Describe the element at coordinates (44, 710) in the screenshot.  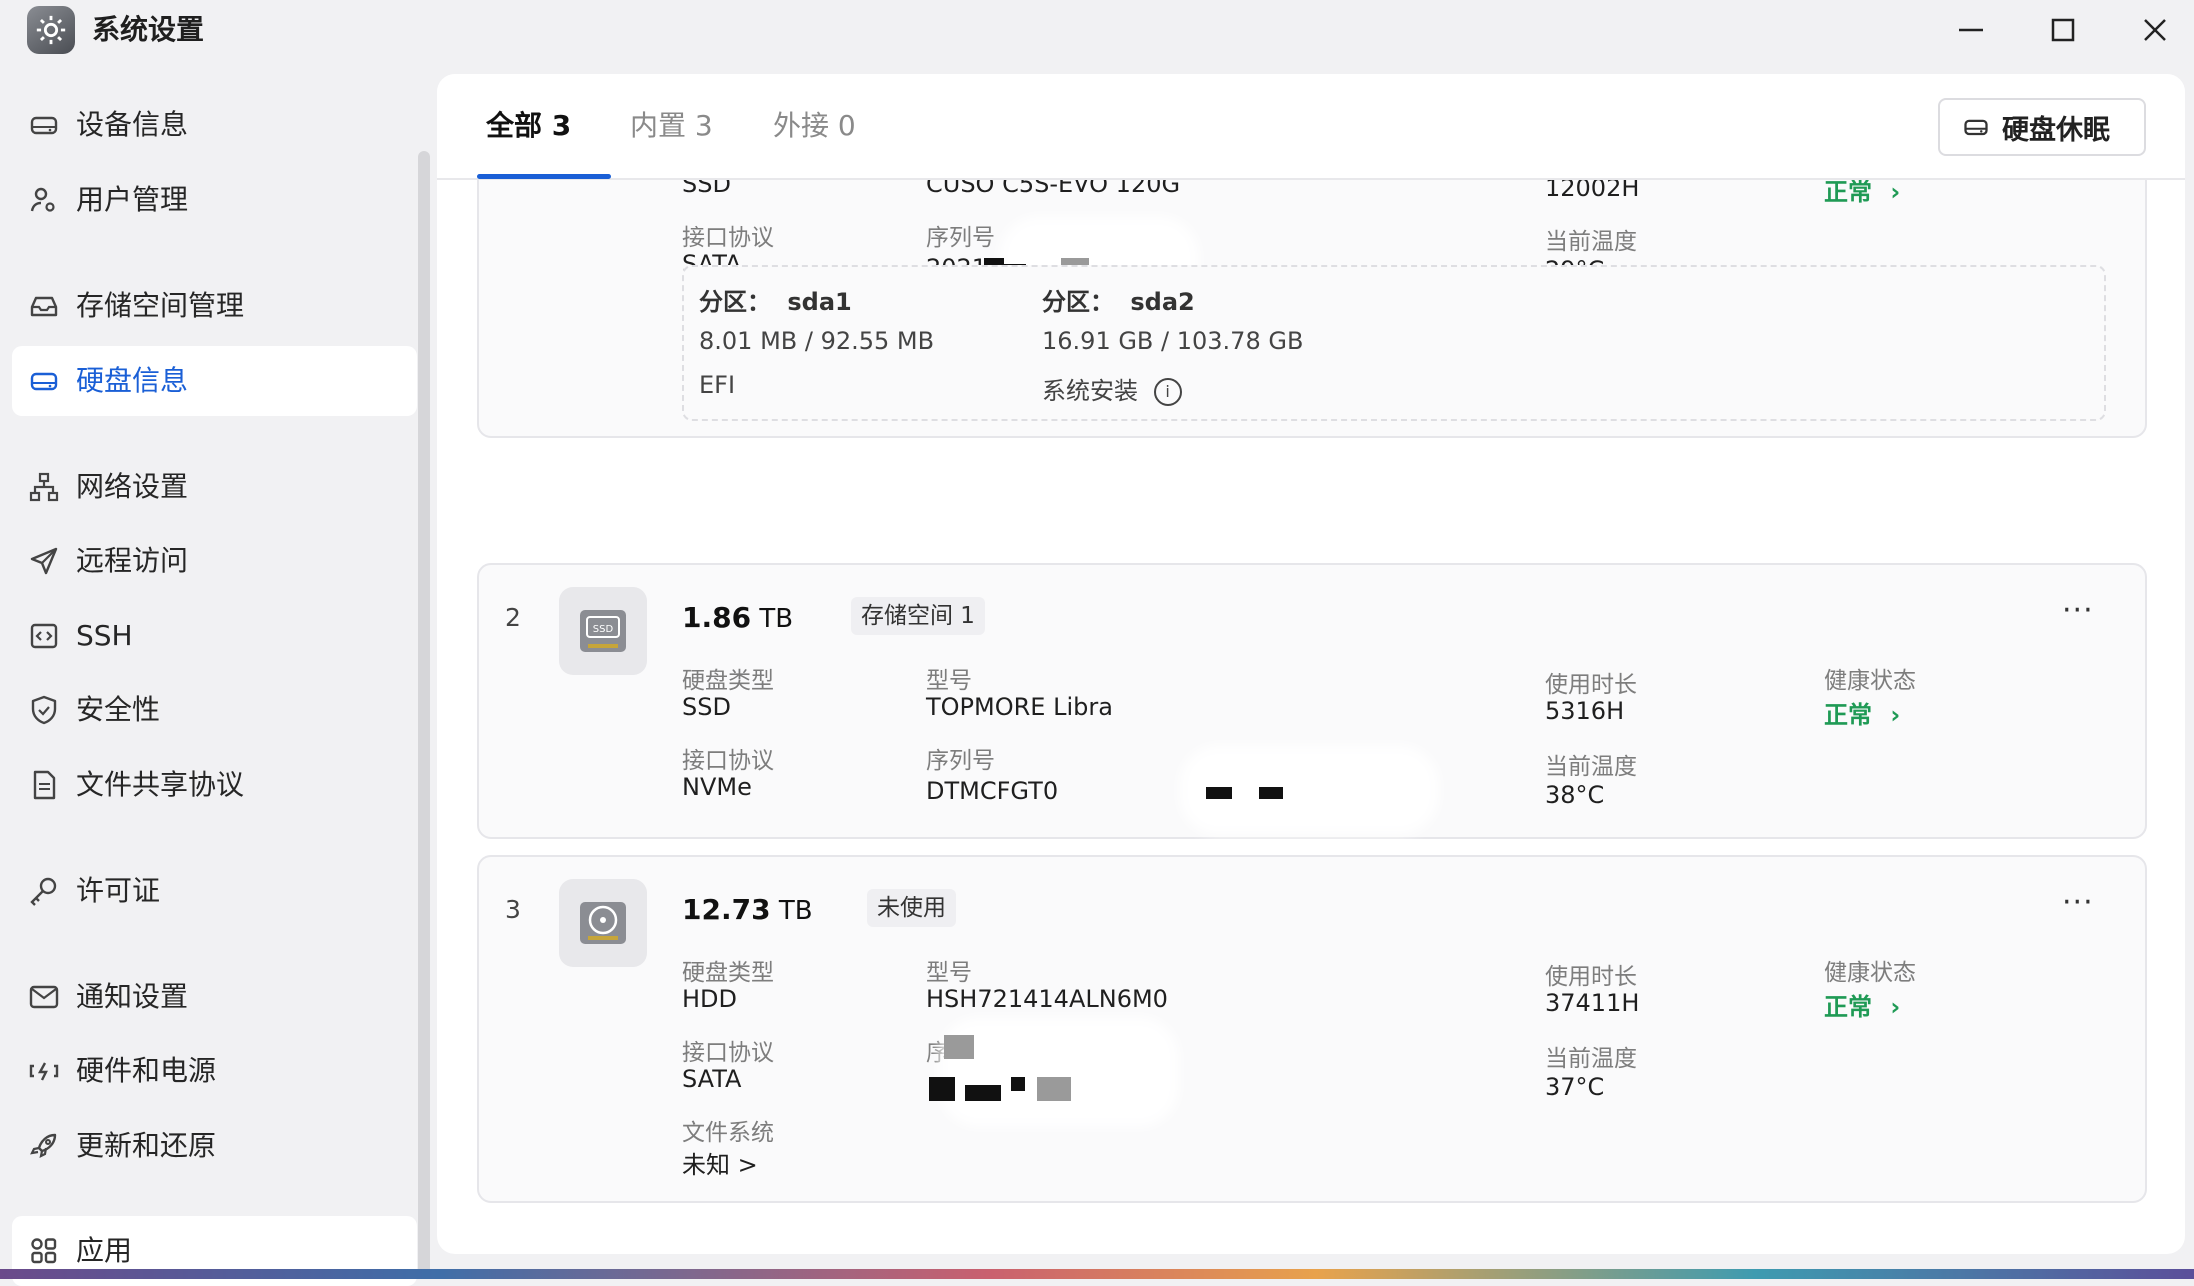
I see `shield-icon` at that location.